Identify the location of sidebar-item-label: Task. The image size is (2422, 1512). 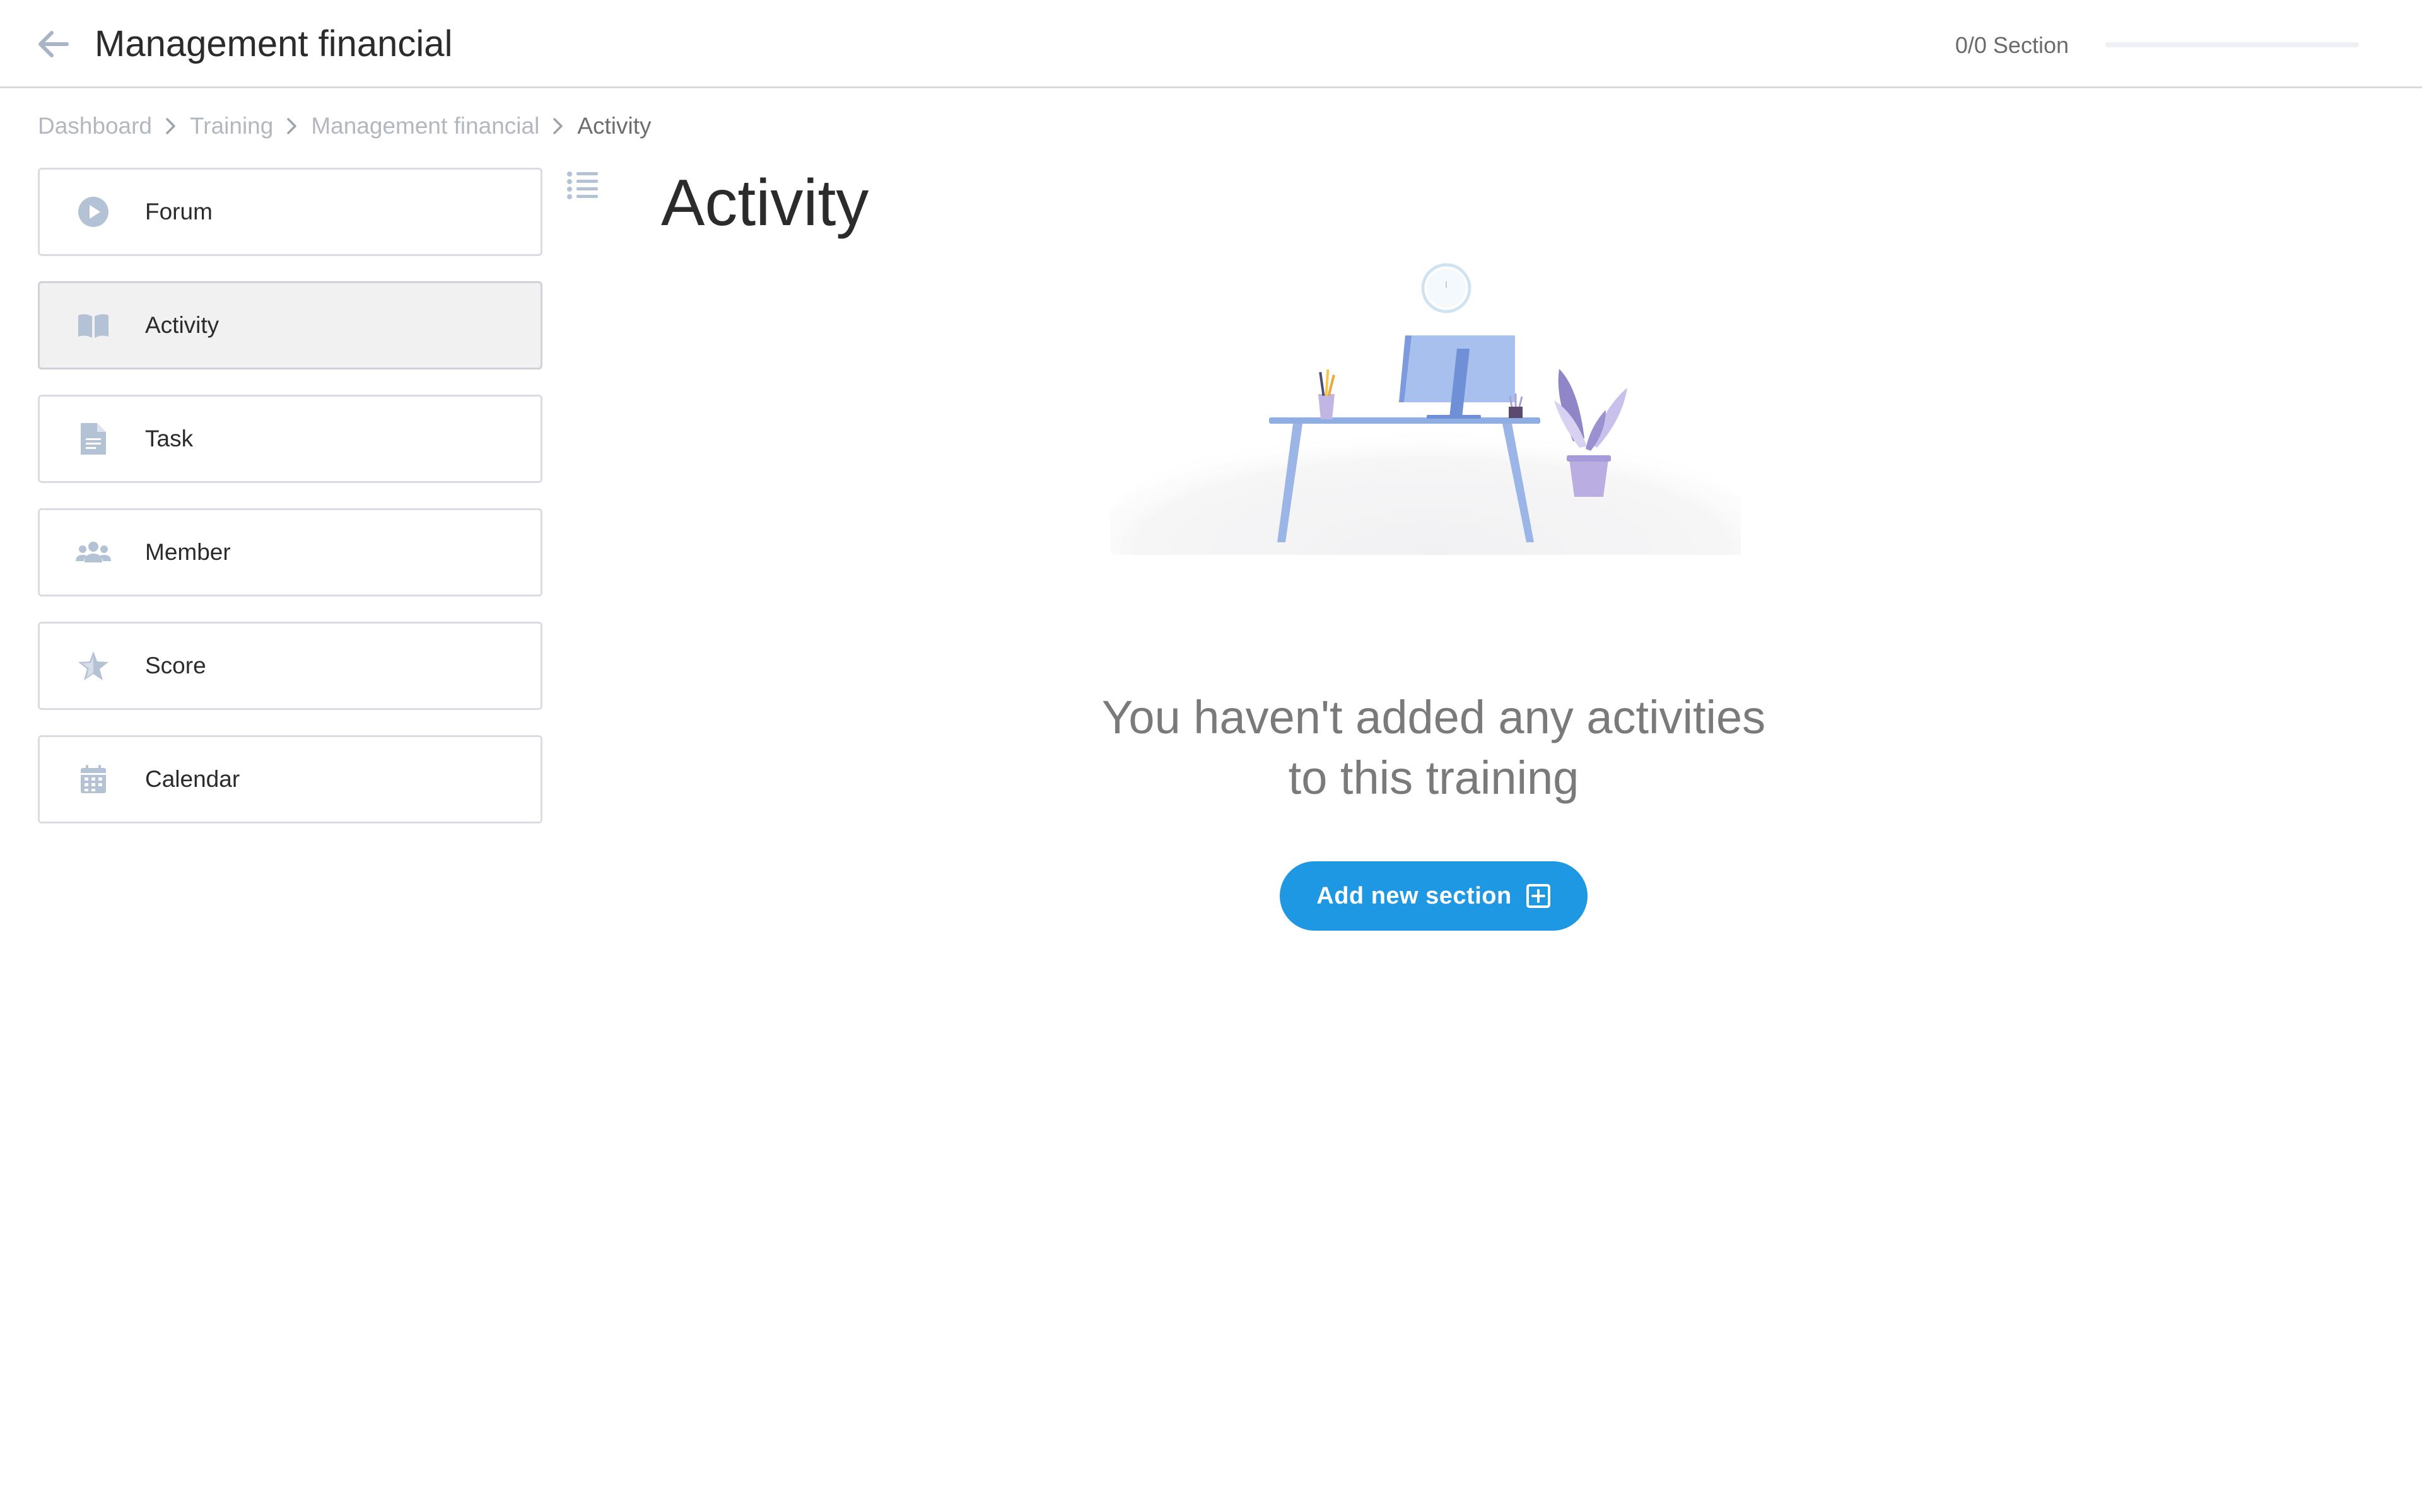
(169, 439).